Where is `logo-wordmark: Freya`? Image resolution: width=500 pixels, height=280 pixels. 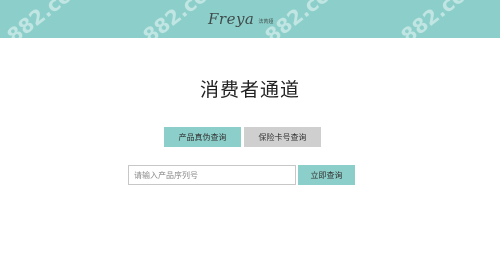
logo-wordmark: Freya is located at coordinates (231, 19).